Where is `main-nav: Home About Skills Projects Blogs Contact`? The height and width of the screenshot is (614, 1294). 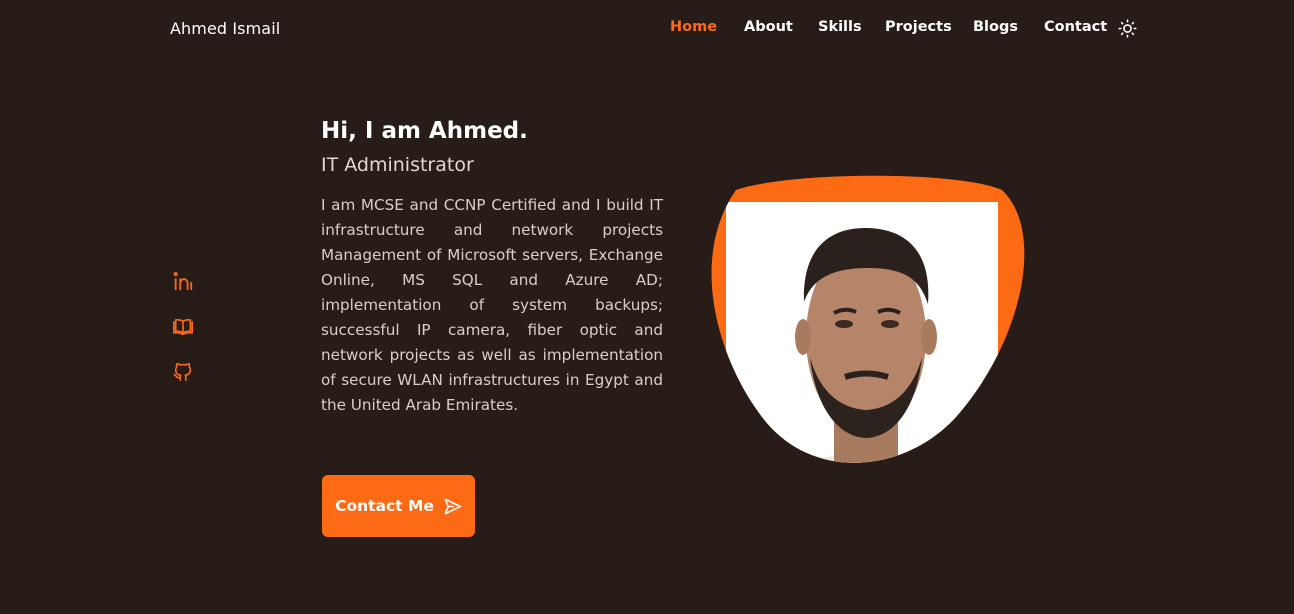
main-nav: Home About Skills Projects Blogs Contact is located at coordinates (647, 30).